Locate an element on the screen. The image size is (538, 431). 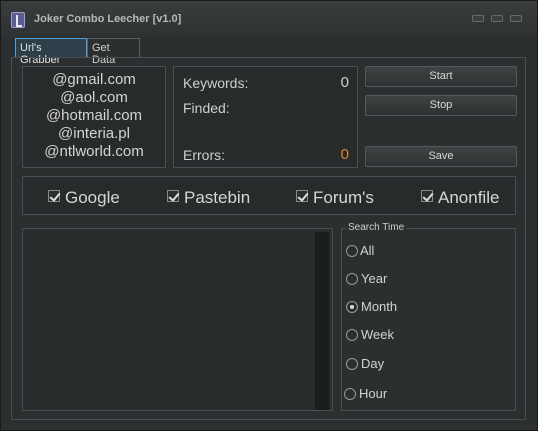
anonfile-label: Anonfile is located at coordinates (469, 197).